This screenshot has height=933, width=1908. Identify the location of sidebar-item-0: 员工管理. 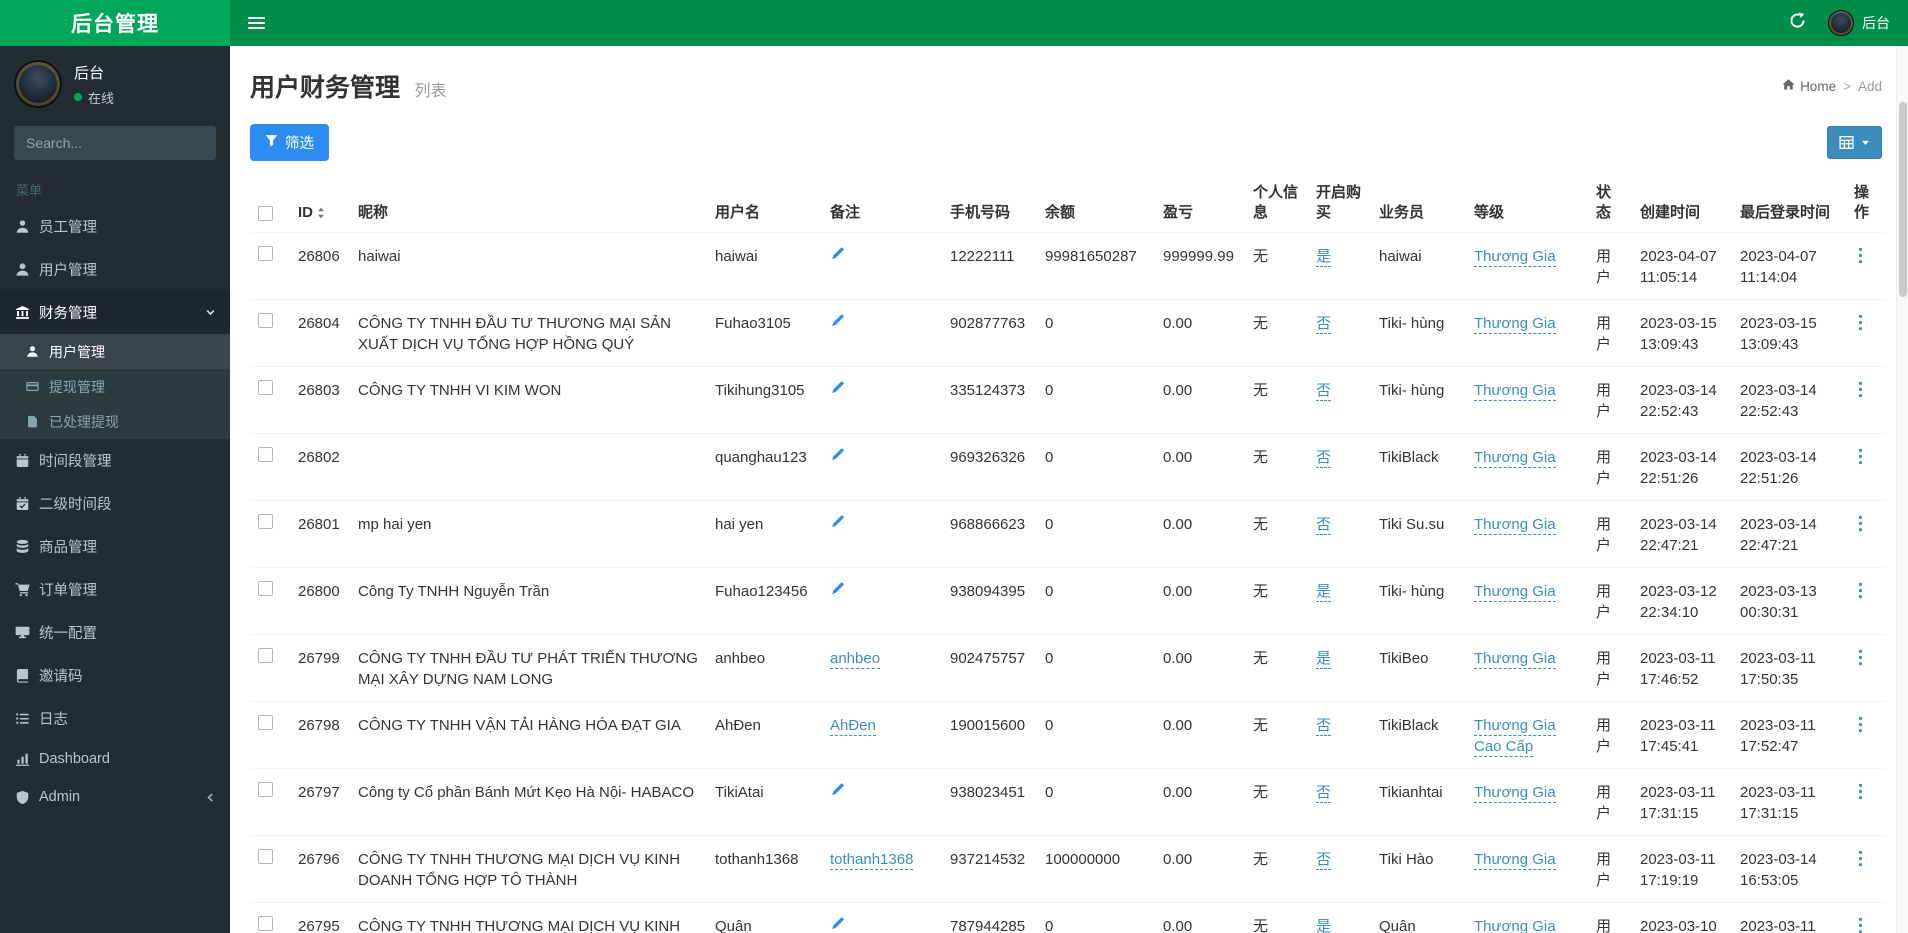
(115, 226).